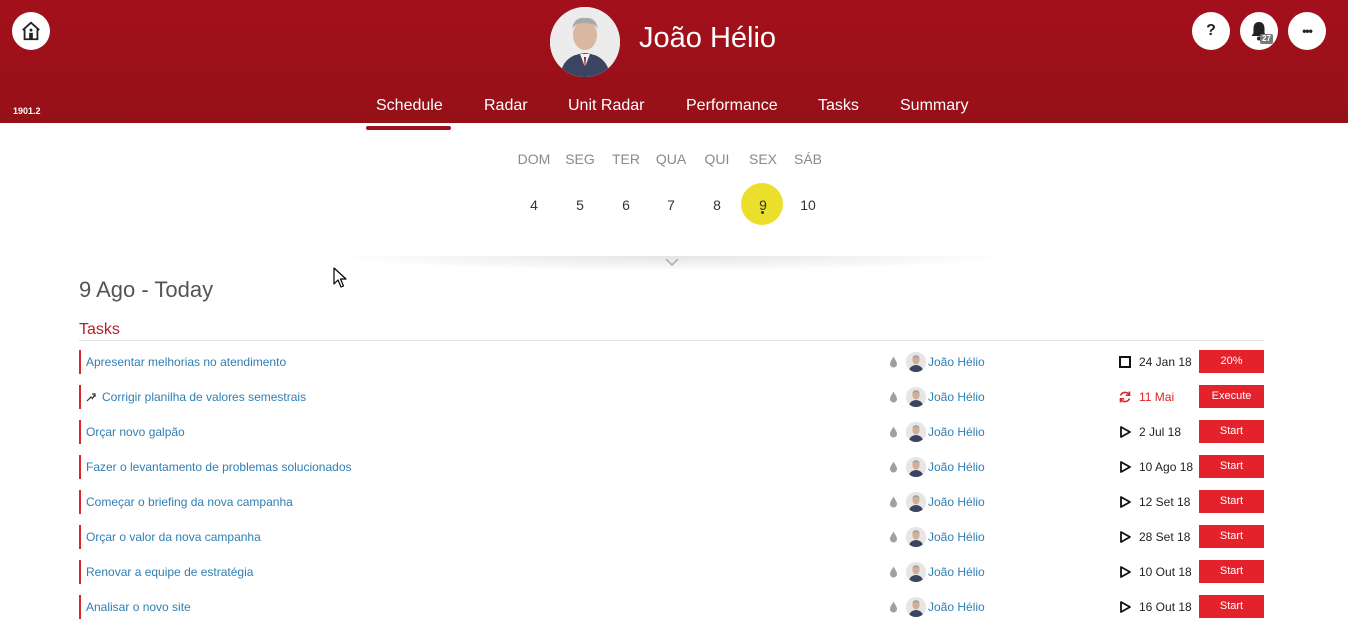  Describe the element at coordinates (580, 205) in the screenshot. I see `calendar-day: 5` at that location.